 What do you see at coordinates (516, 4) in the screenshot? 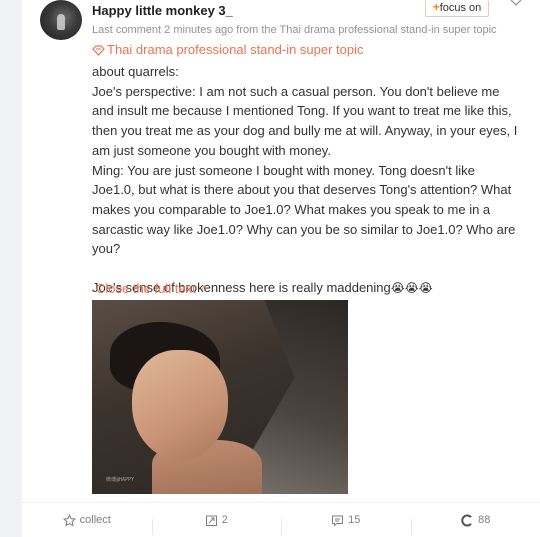
I see `chevron-down-icon` at bounding box center [516, 4].